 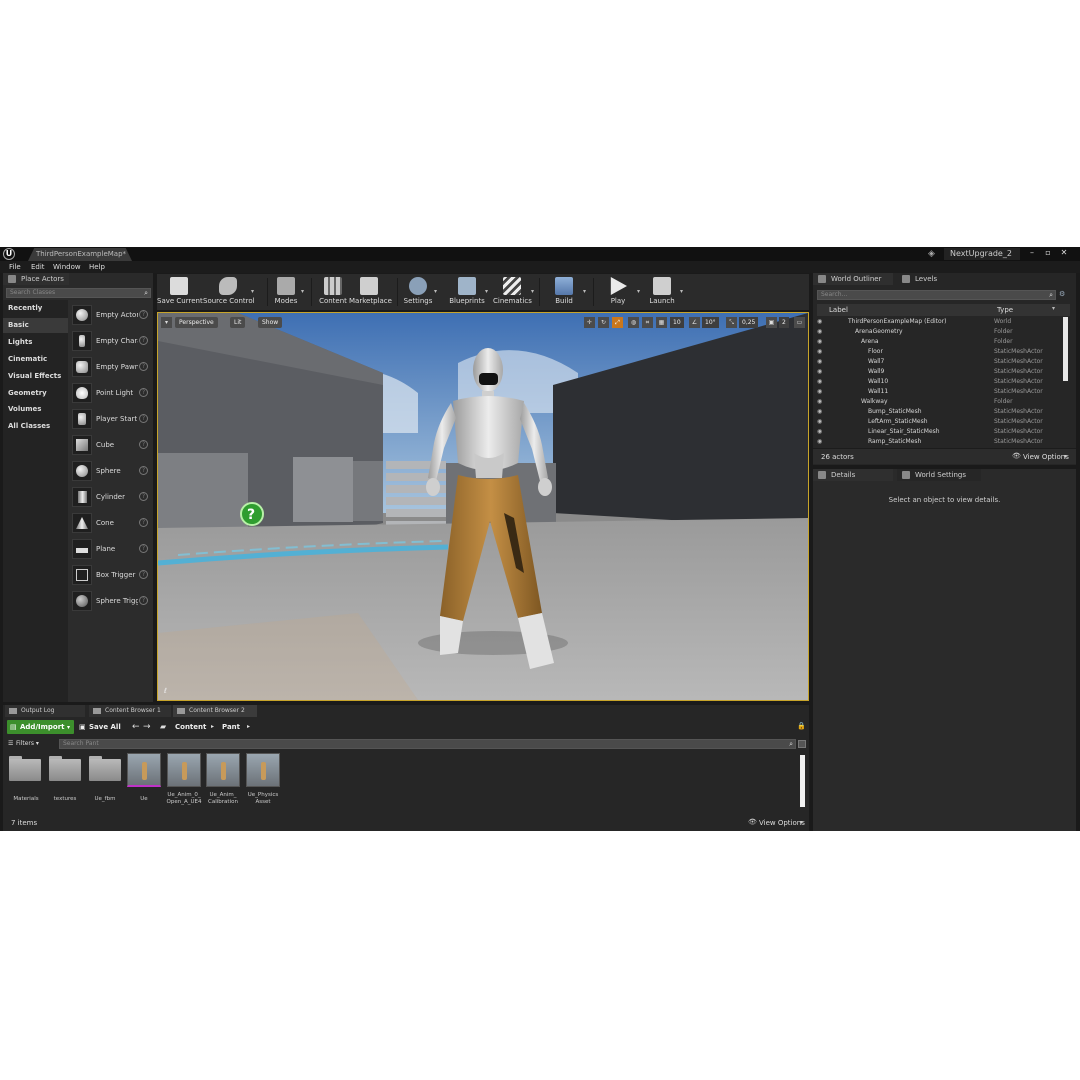 I want to click on rotation-snap-icon: ∠, so click(x=694, y=322).